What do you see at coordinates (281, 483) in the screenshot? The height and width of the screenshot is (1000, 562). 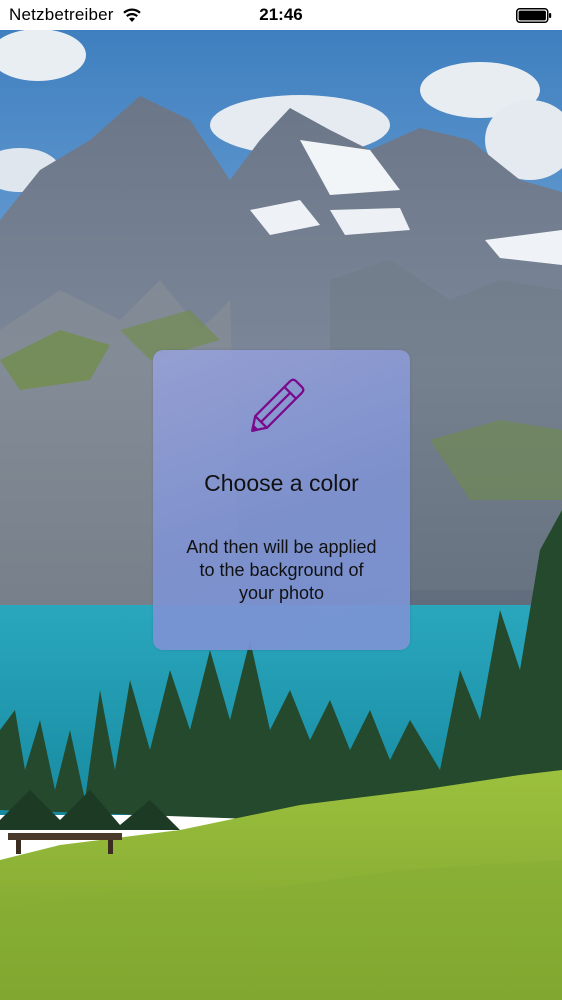 I see `card-title: Choose a color` at bounding box center [281, 483].